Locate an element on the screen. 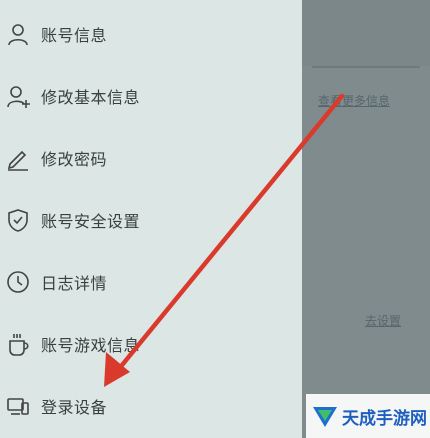 The image size is (430, 438). shield-check-icon is located at coordinates (18, 220).